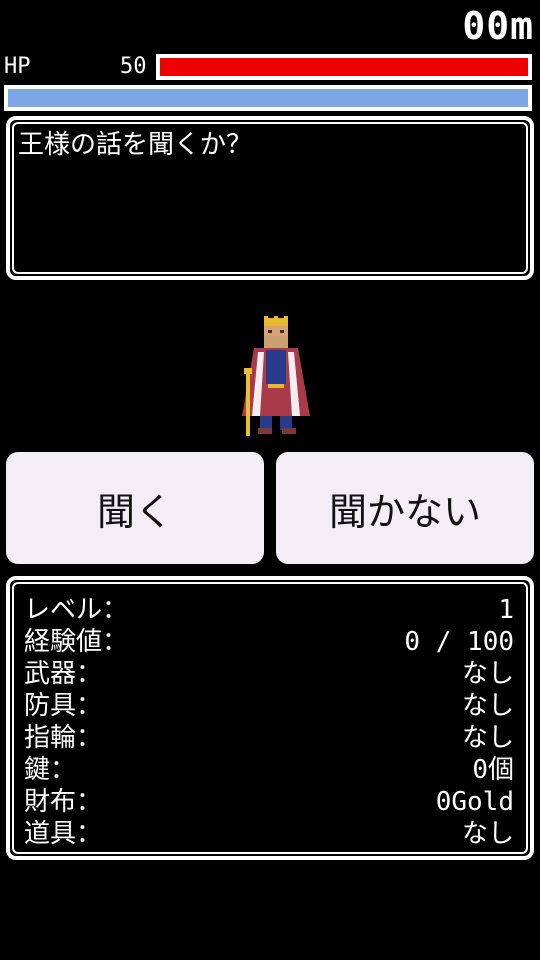  Describe the element at coordinates (135, 508) in the screenshot. I see `listen-button: 聞く` at that location.